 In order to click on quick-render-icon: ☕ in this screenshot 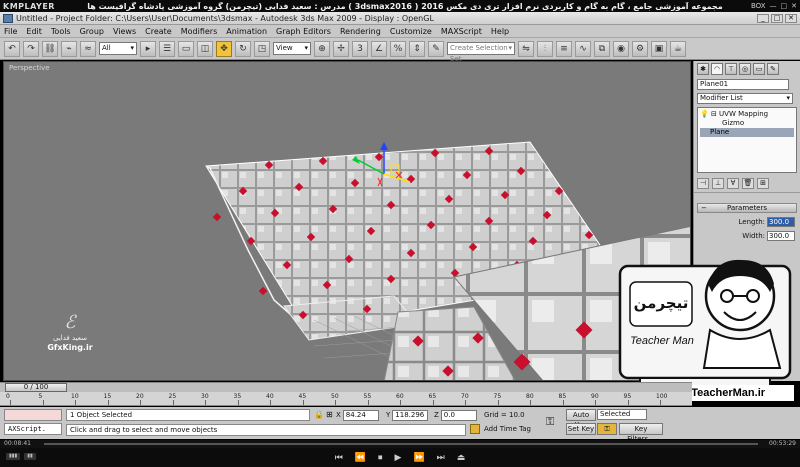, I will do `click(678, 48)`.